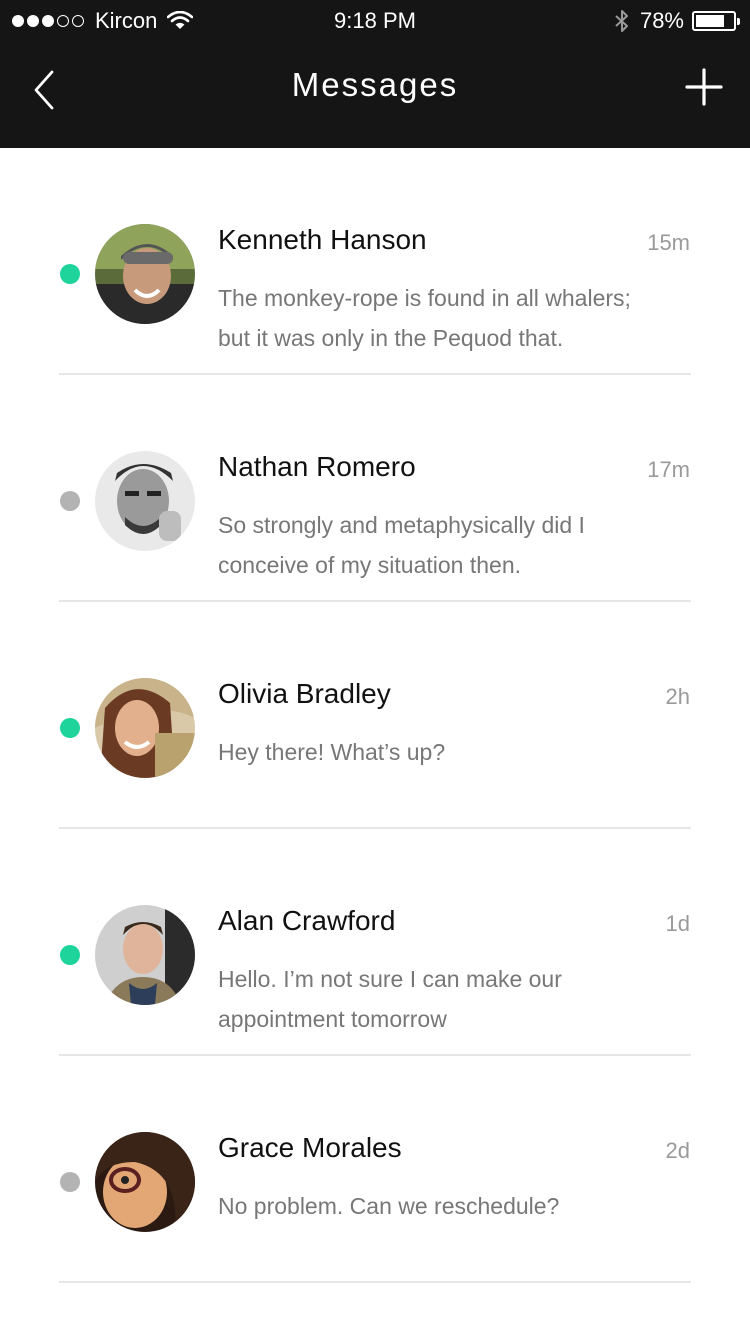  I want to click on contact-name: Olivia Bradley, so click(304, 693).